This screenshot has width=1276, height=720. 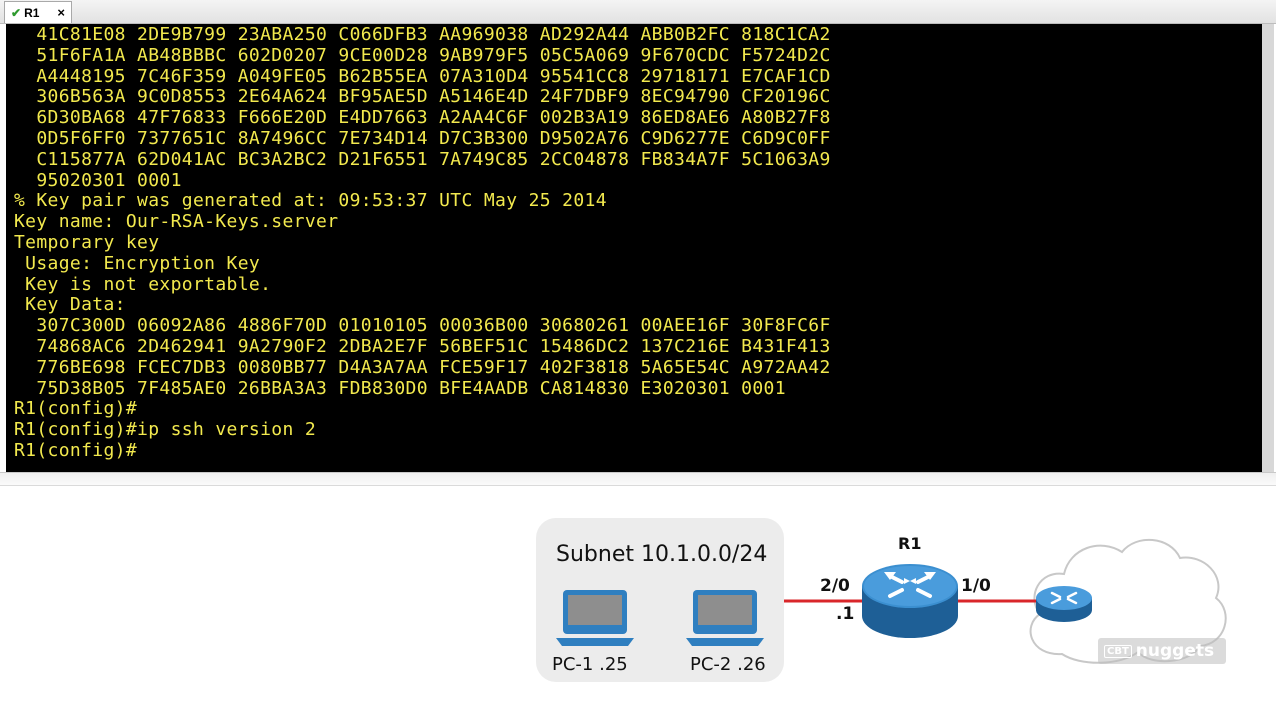 What do you see at coordinates (595, 618) in the screenshot?
I see `pc-1-icon` at bounding box center [595, 618].